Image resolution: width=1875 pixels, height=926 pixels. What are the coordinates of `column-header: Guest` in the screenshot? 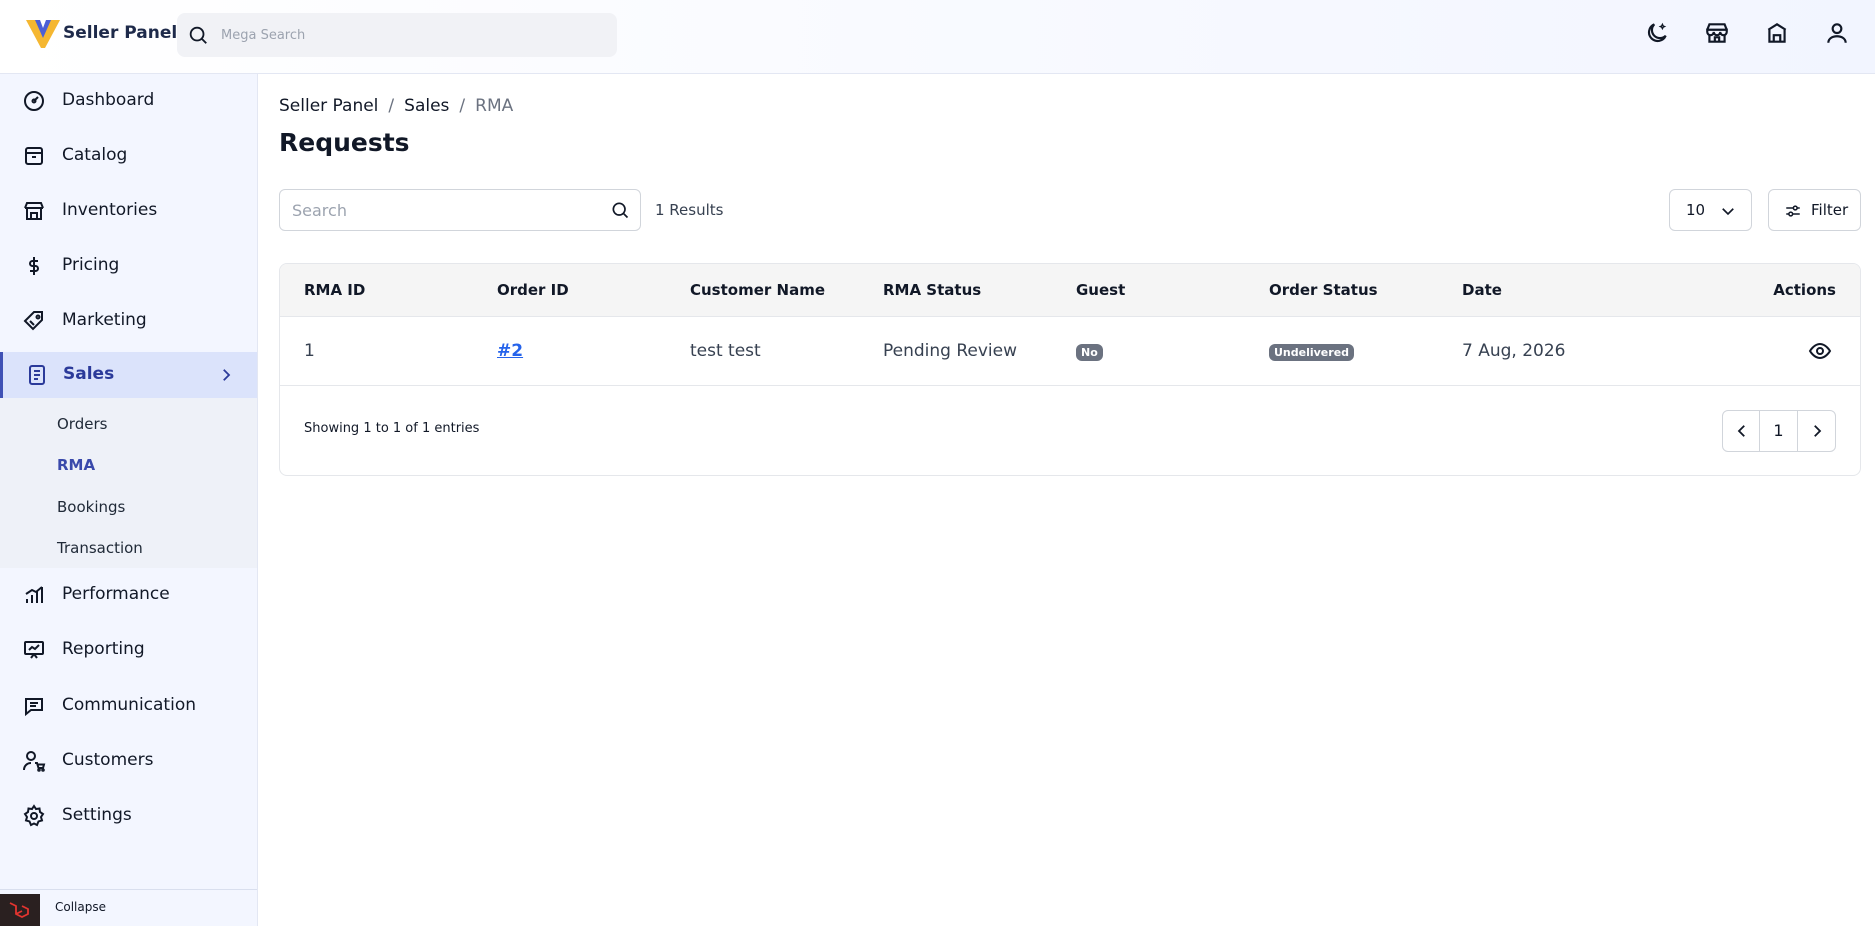 It's located at (1100, 290).